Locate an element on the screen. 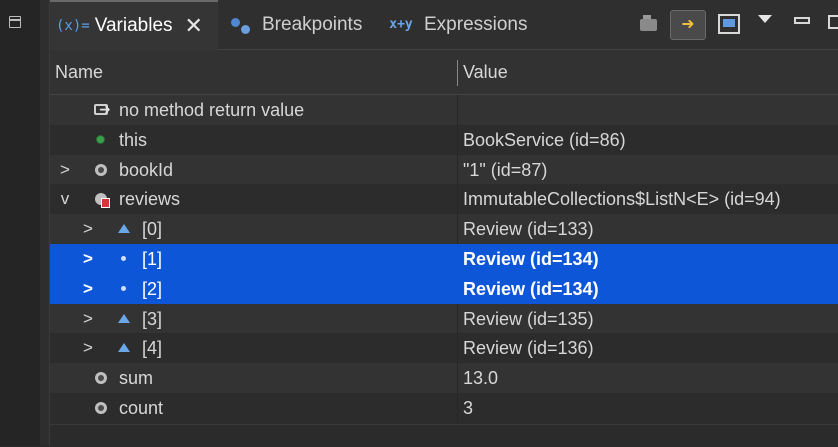  variable-name: [1] is located at coordinates (152, 258).